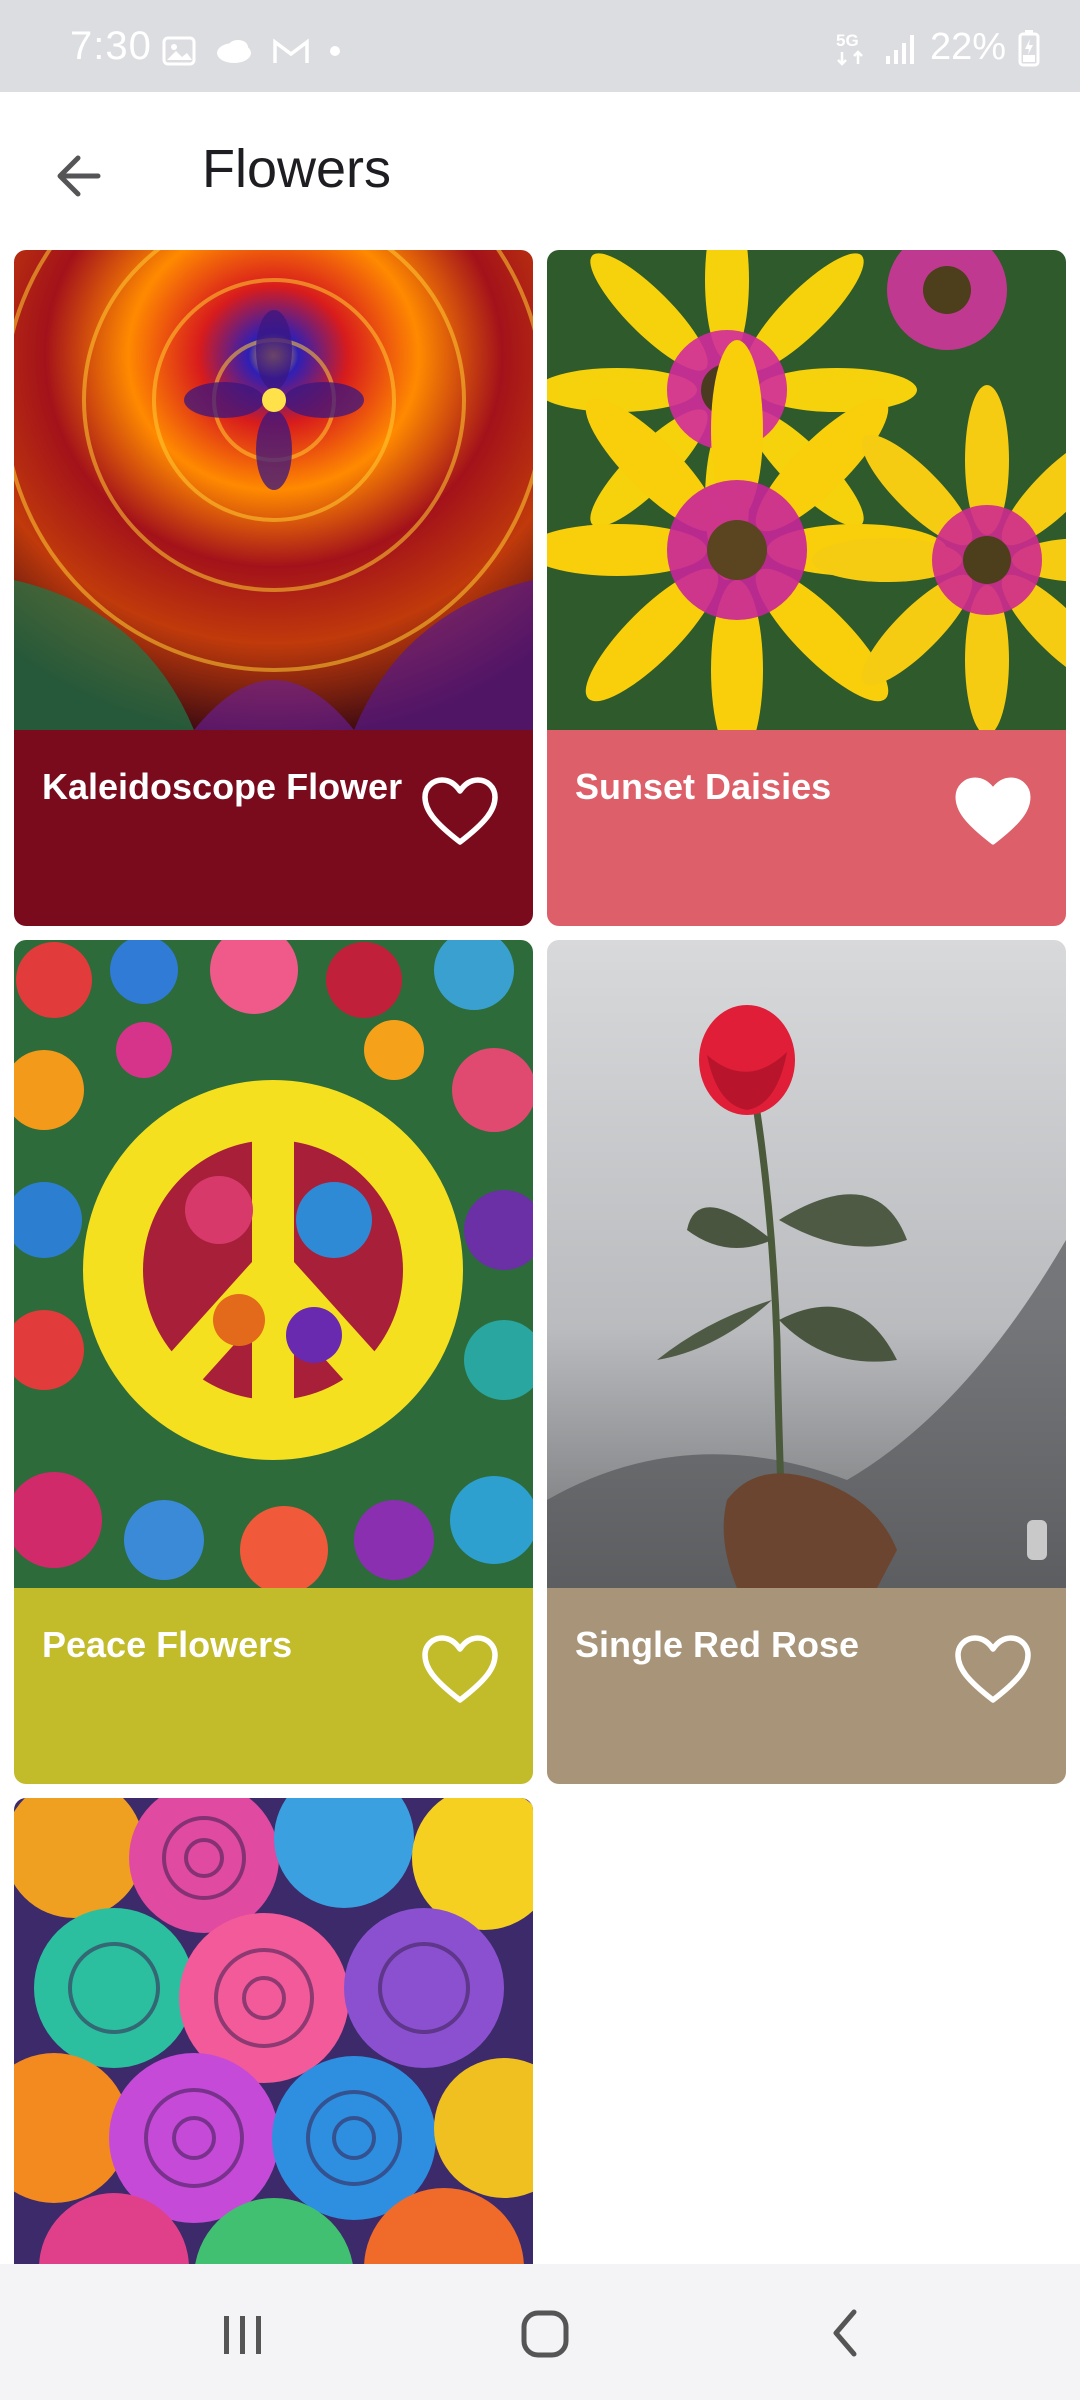 This screenshot has width=1080, height=2400. What do you see at coordinates (297, 169) in the screenshot?
I see `page-title: Flowers` at bounding box center [297, 169].